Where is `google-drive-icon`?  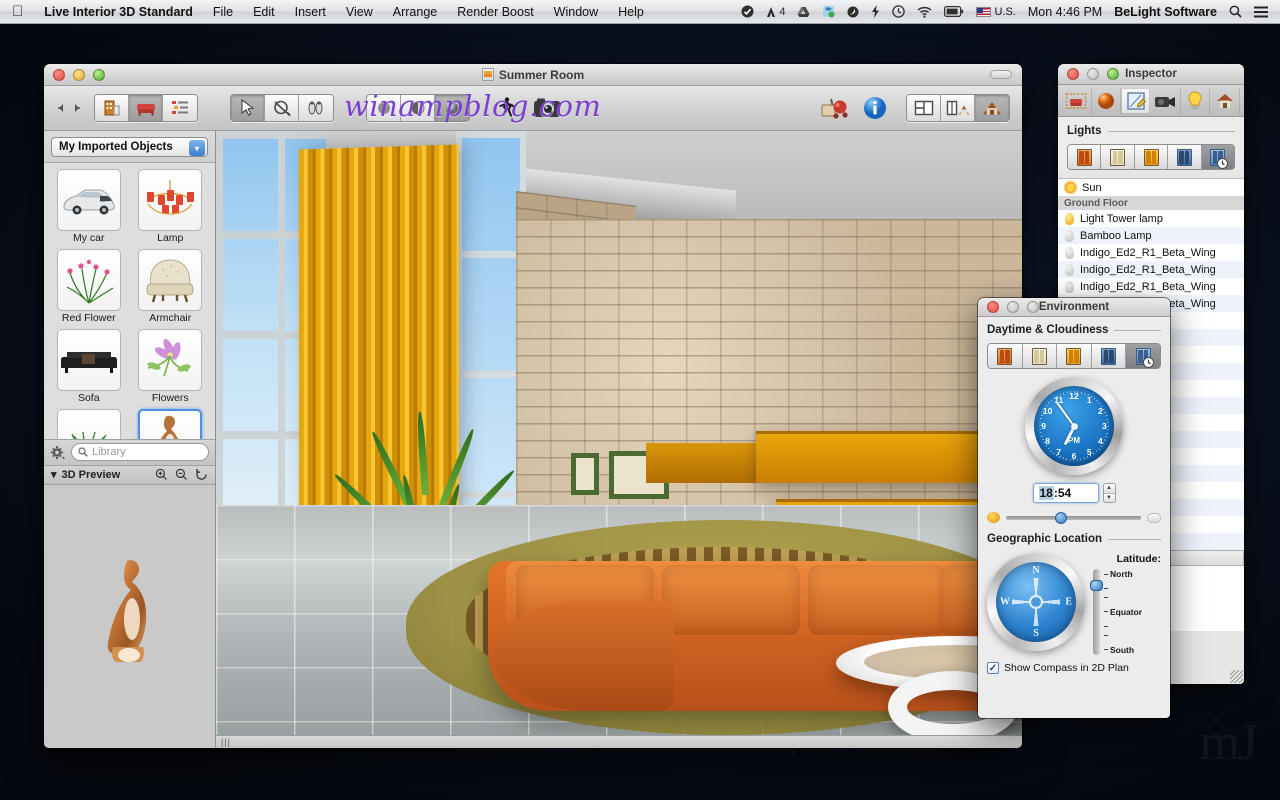 google-drive-icon is located at coordinates (803, 12).